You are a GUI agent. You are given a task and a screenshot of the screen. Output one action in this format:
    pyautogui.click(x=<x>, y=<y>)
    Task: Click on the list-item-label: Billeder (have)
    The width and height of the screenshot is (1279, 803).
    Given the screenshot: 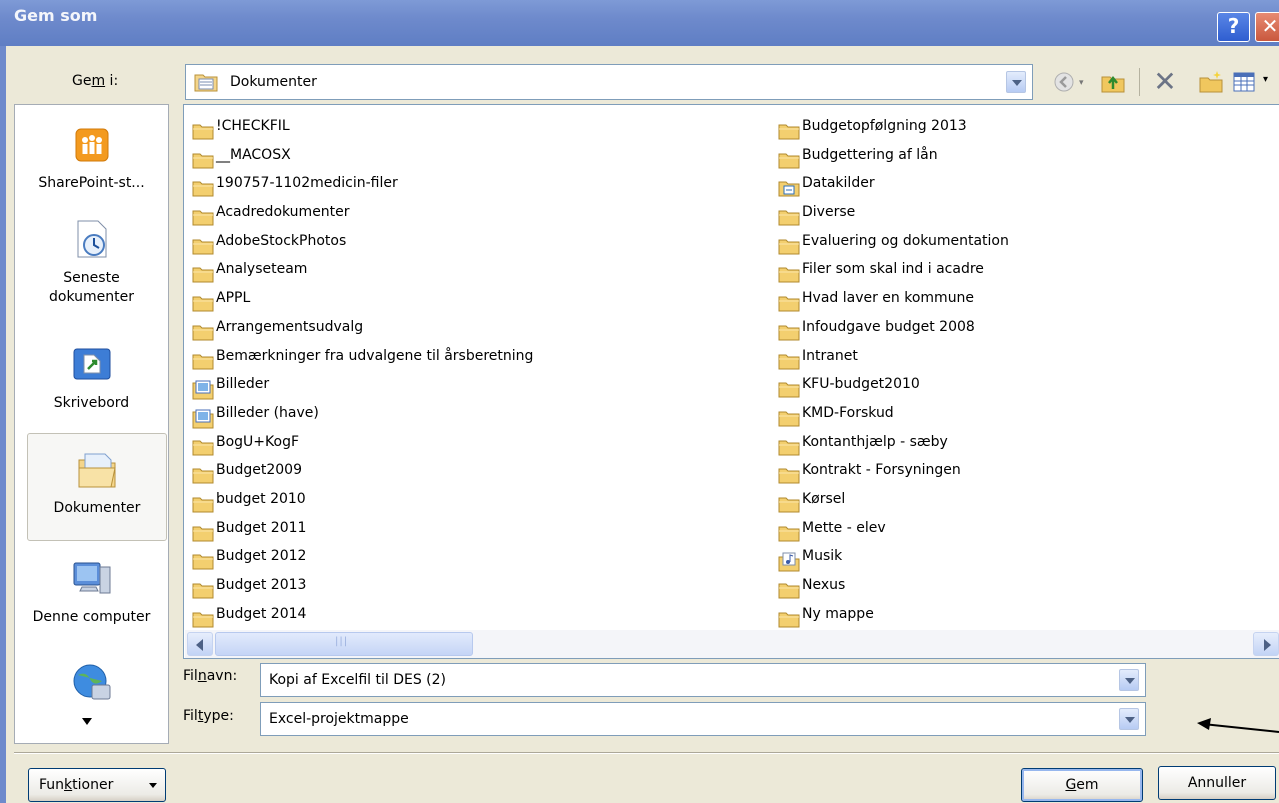 What is the action you would take?
    pyautogui.click(x=267, y=412)
    